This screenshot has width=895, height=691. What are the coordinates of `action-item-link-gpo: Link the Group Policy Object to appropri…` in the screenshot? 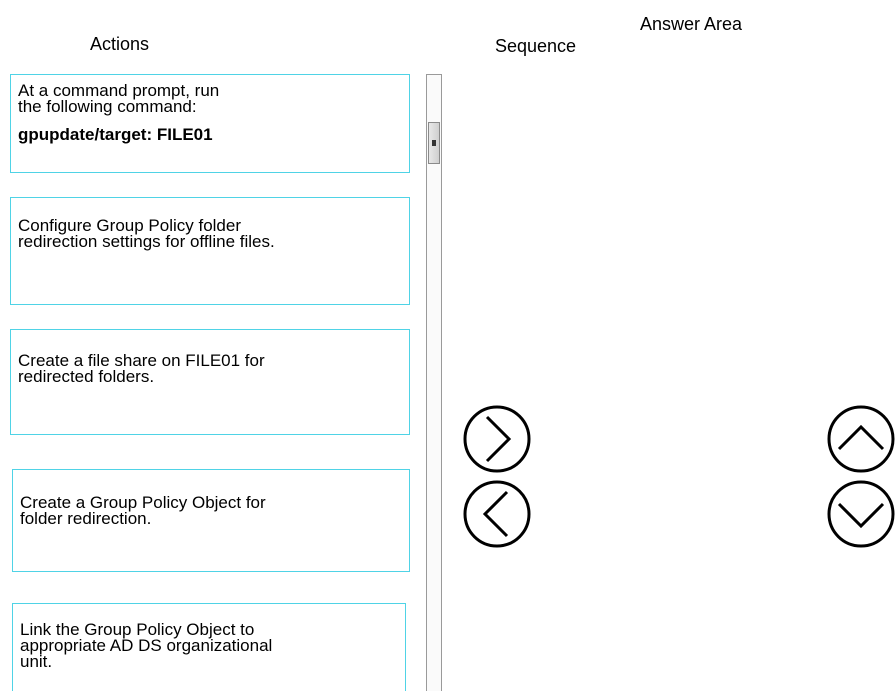 It's located at (209, 647).